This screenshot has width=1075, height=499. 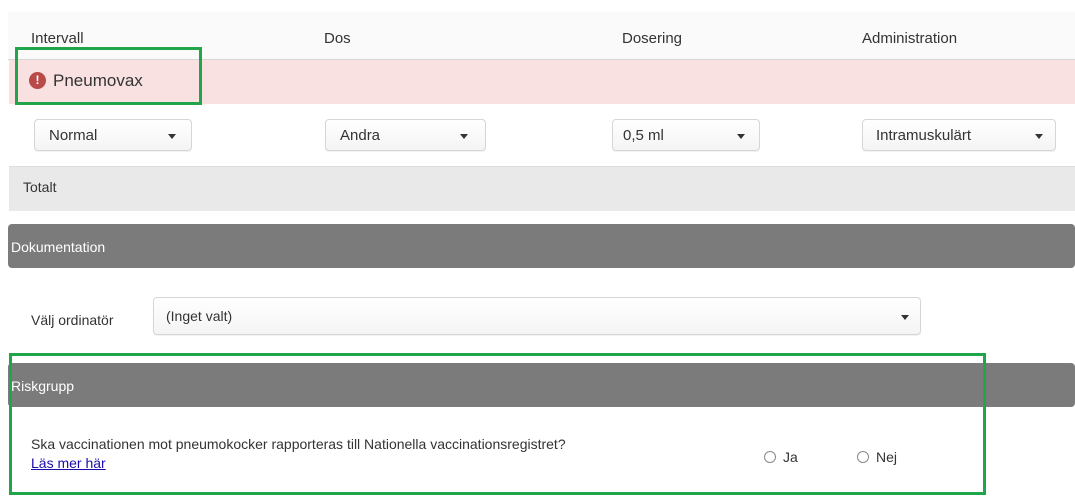 What do you see at coordinates (337, 38) in the screenshot?
I see `column-header-dos: Dos` at bounding box center [337, 38].